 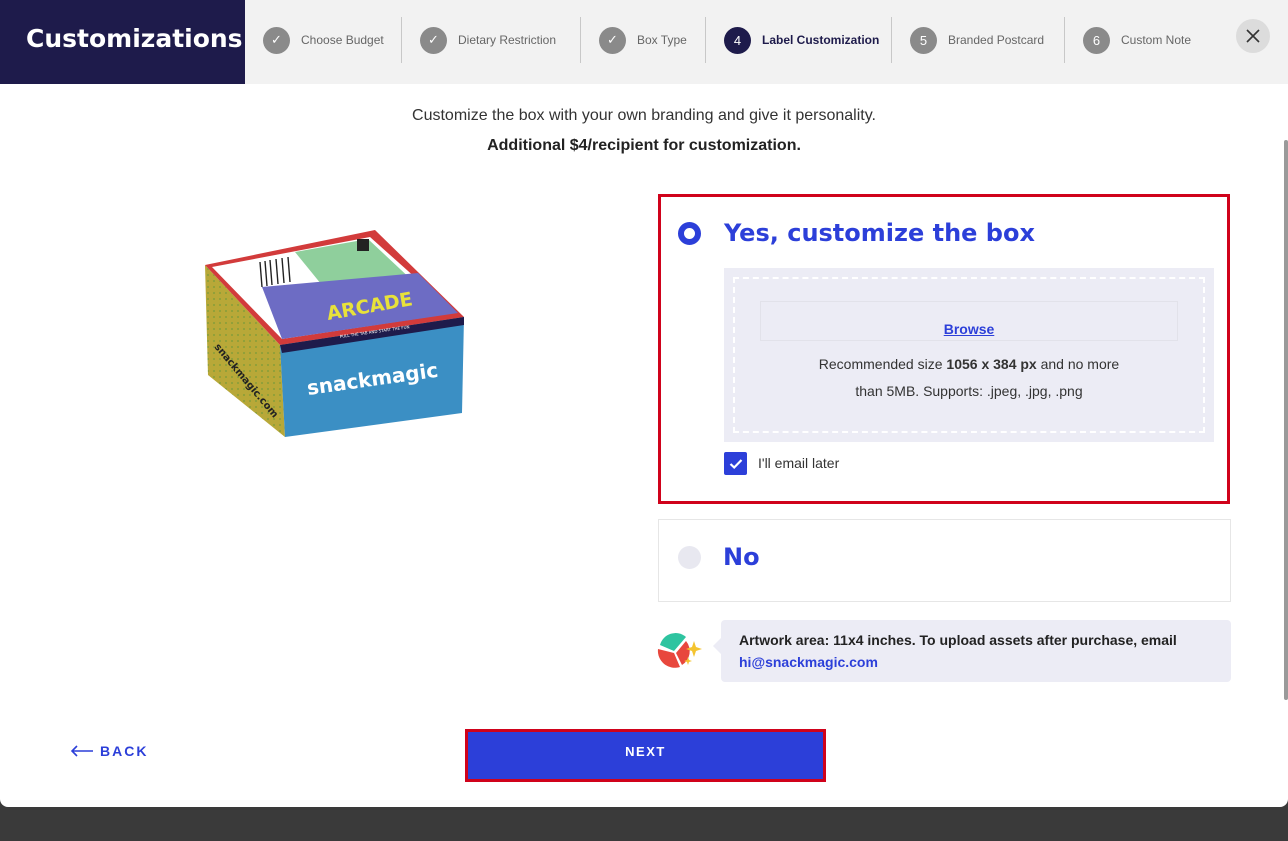 What do you see at coordinates (882, 364) in the screenshot?
I see `upload-note-text: Recommended size` at bounding box center [882, 364].